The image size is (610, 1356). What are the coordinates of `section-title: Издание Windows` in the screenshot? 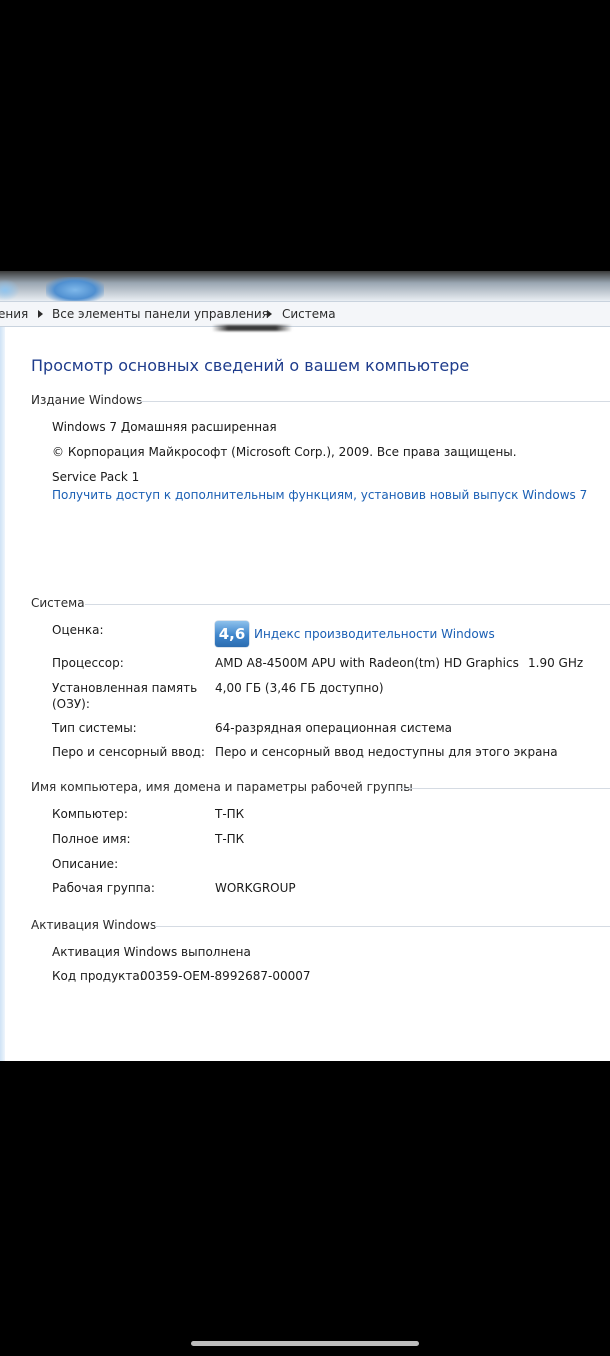 It's located at (87, 400).